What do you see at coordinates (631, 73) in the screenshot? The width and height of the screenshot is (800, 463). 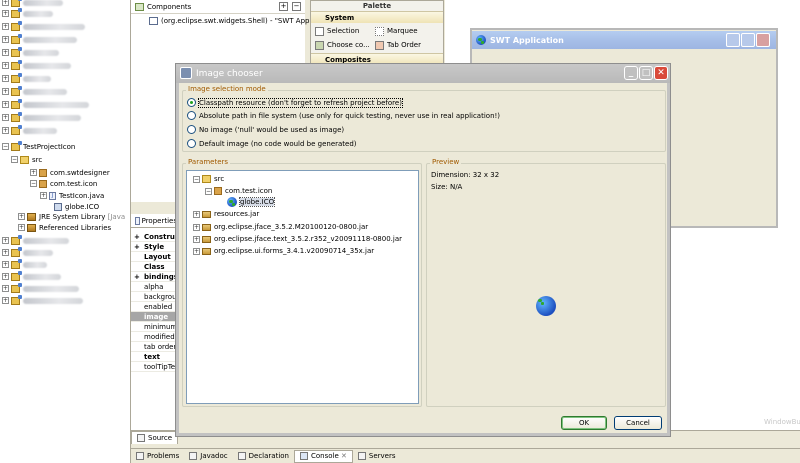 I see `minimize-icon: _` at bounding box center [631, 73].